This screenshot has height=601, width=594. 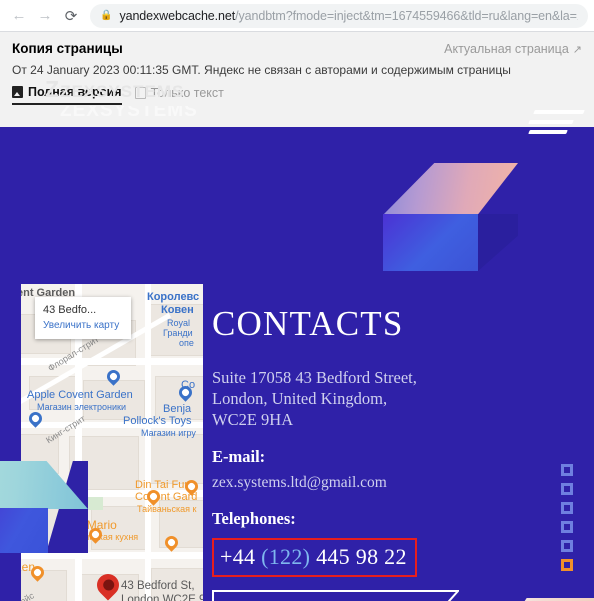 I want to click on map-label: Ковен, so click(x=177, y=310).